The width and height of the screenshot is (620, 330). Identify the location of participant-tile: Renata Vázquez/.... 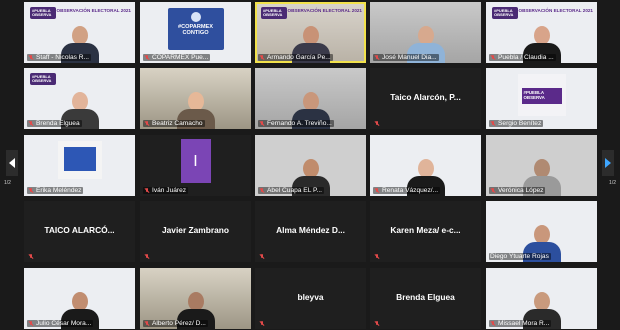
(425, 165).